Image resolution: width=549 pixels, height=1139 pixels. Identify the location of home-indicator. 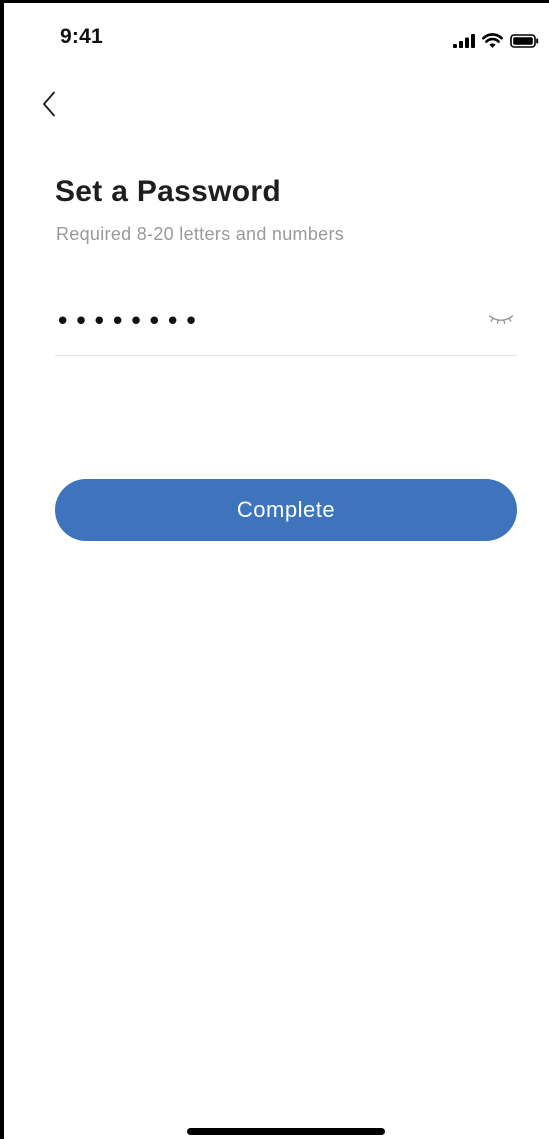
(286, 1131).